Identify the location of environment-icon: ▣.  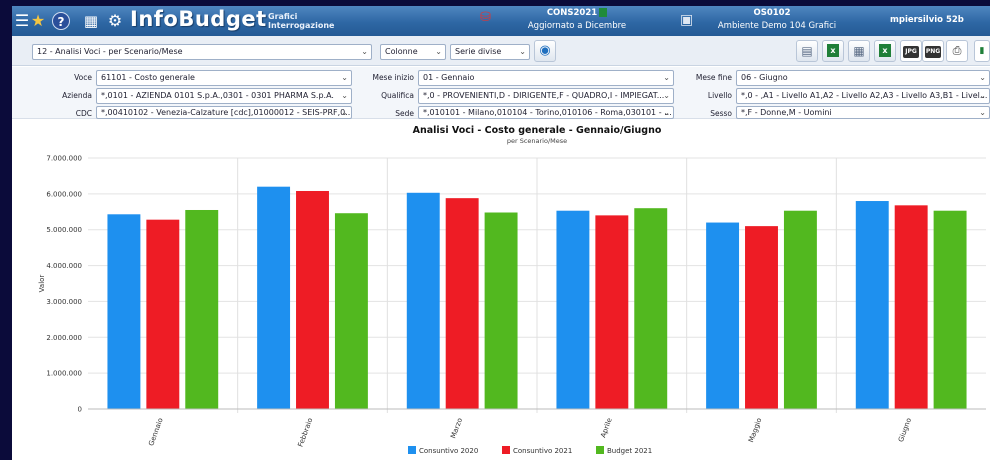
(686, 20).